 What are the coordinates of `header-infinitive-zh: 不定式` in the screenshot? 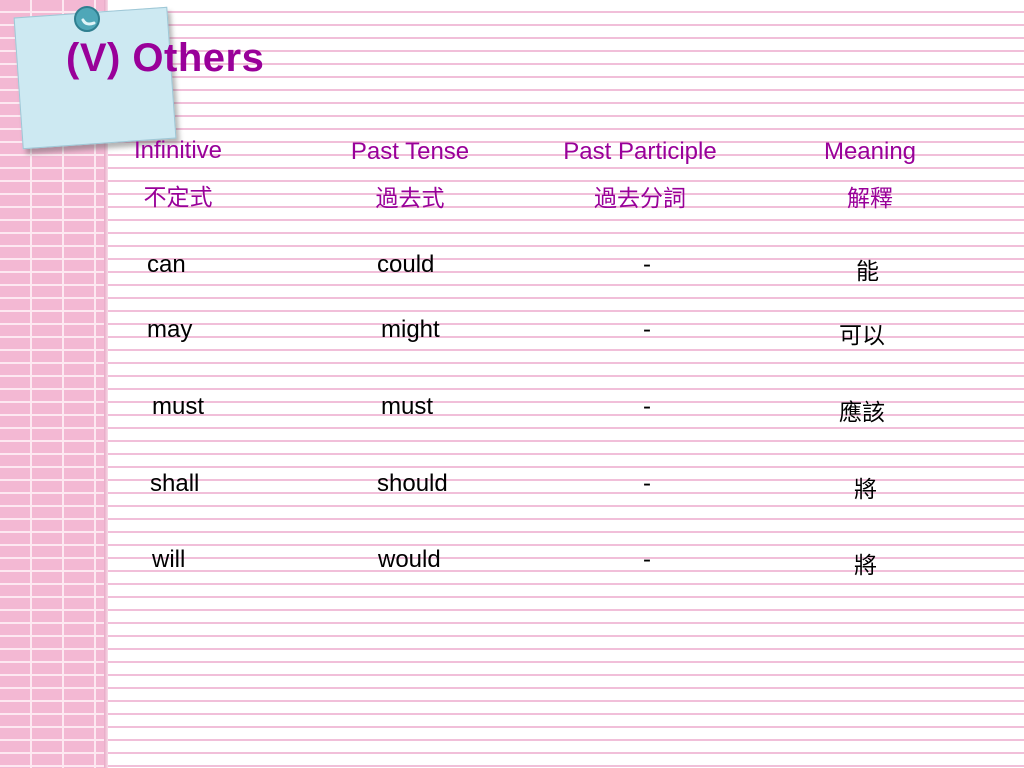 It's located at (178, 198).